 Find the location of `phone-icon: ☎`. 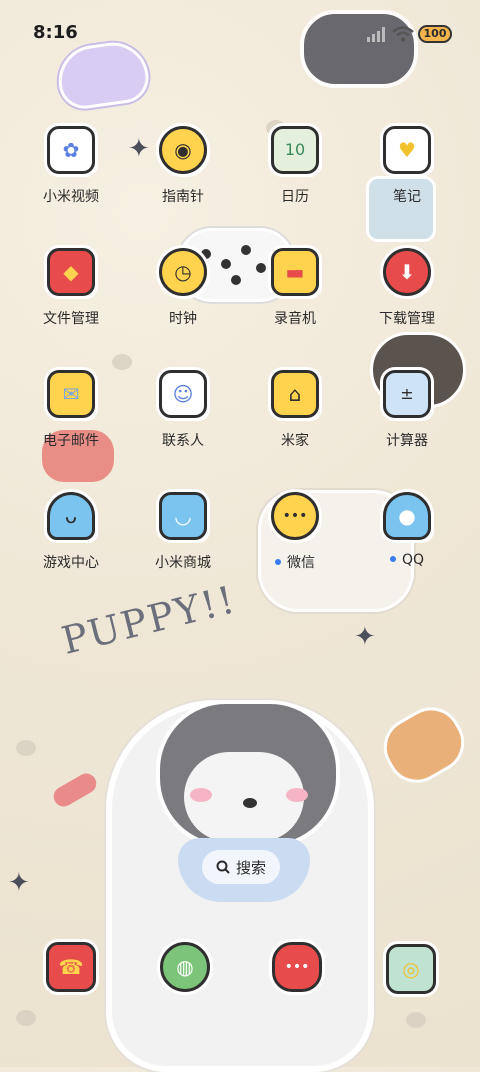

phone-icon: ☎ is located at coordinates (71, 967).